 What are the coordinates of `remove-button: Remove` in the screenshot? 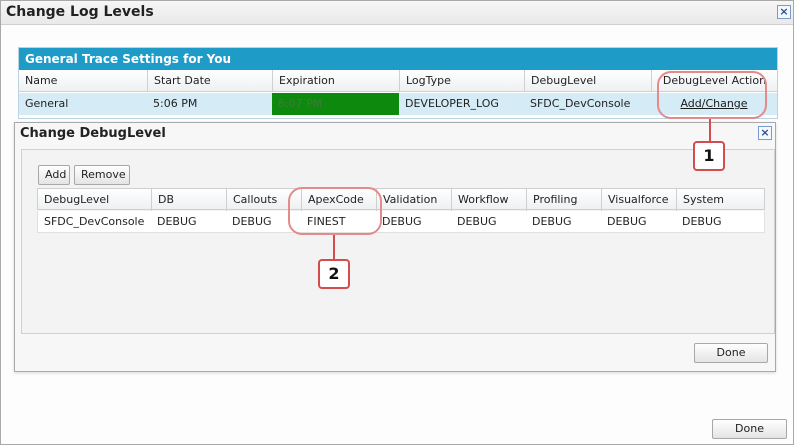 It's located at (102, 175).